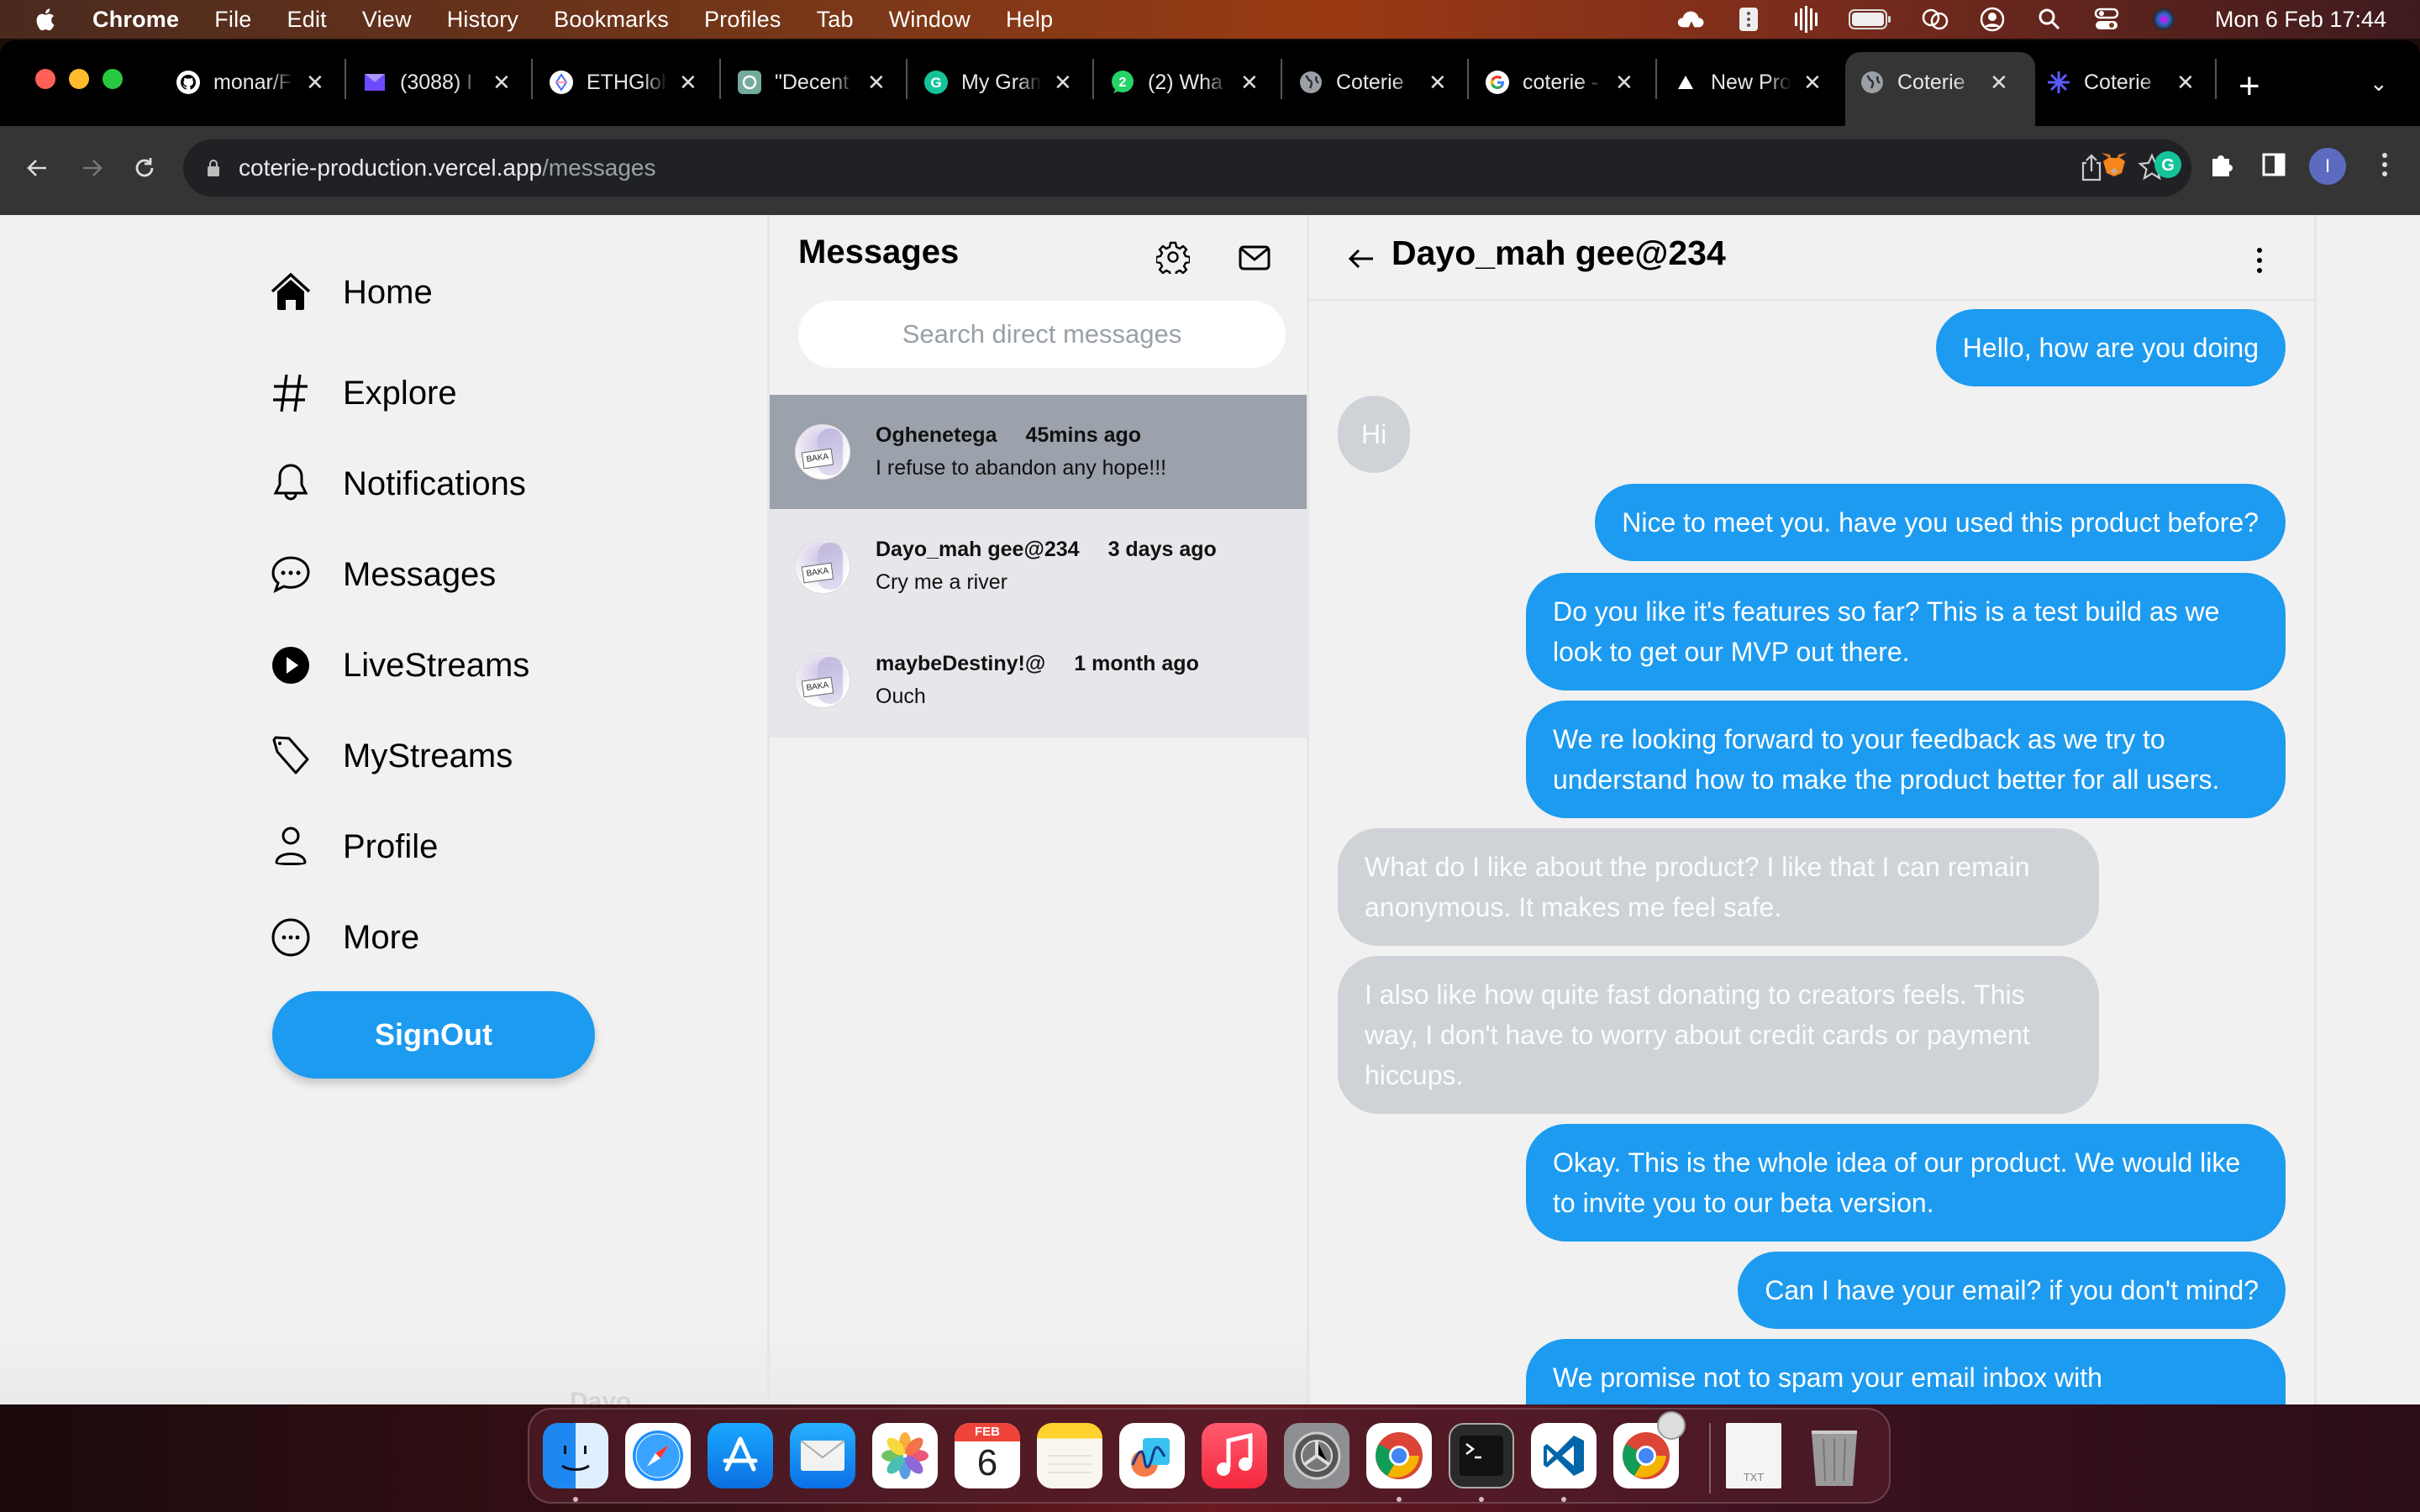 This screenshot has height=1512, width=2420. What do you see at coordinates (835, 20) in the screenshot?
I see `menu-tab: Tab` at bounding box center [835, 20].